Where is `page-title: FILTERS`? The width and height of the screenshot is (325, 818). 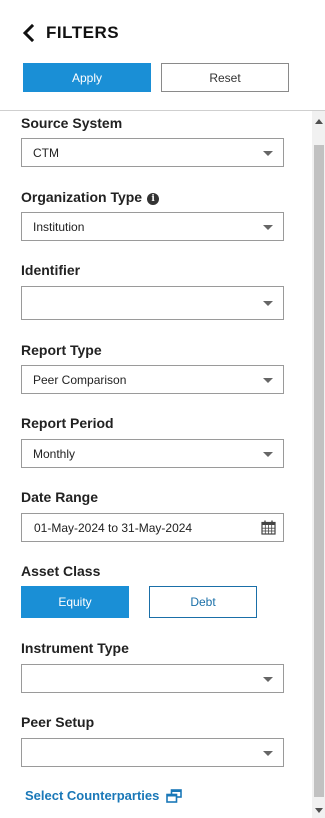
page-title: FILTERS is located at coordinates (83, 32).